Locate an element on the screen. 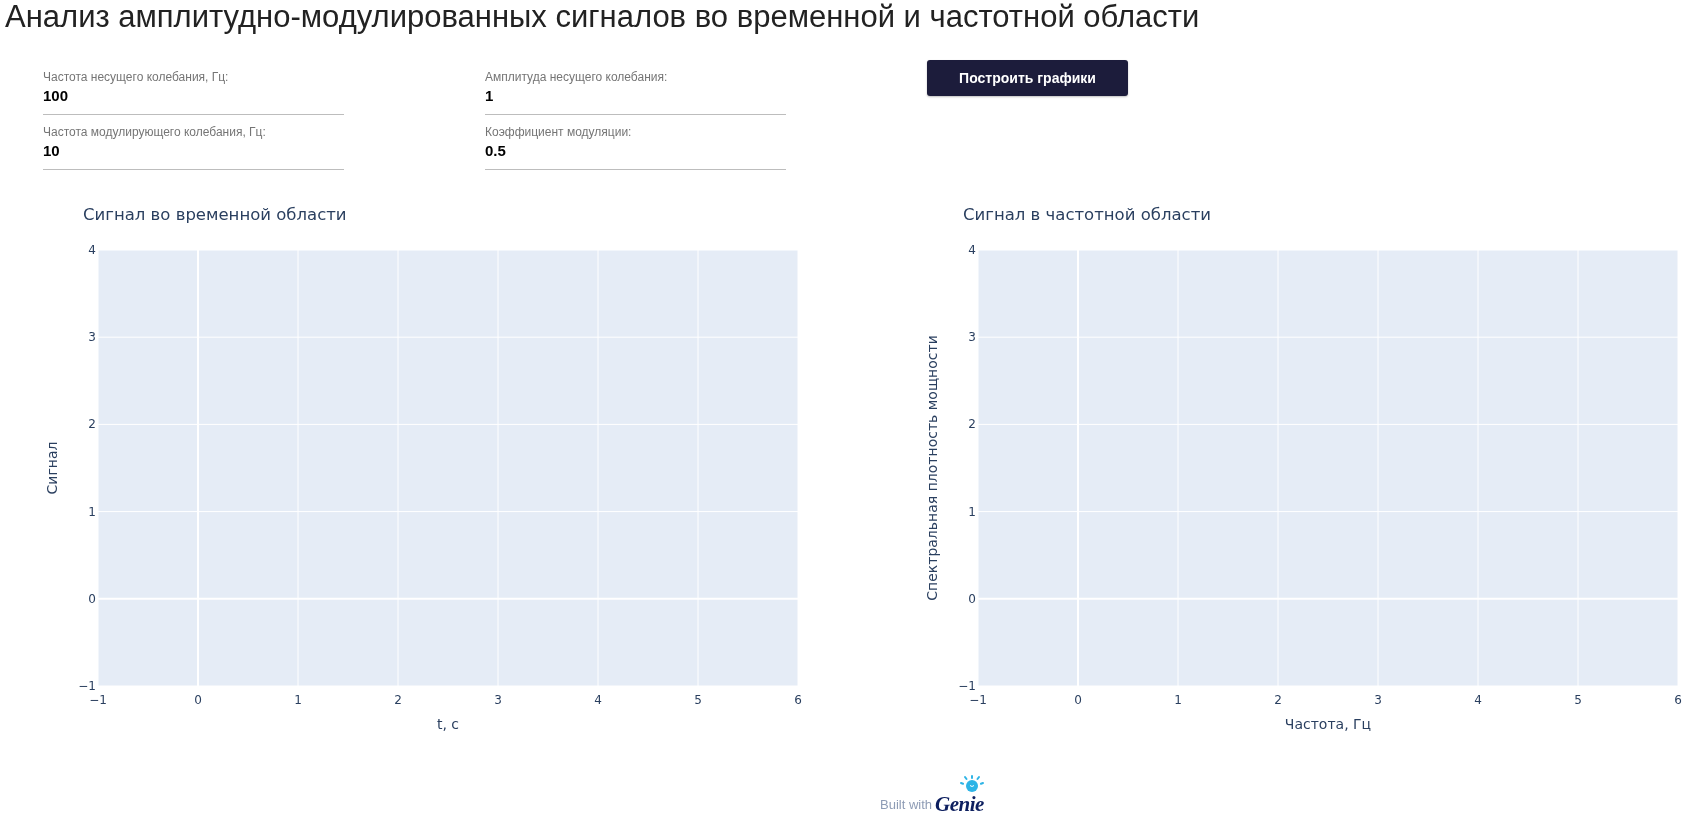 The width and height of the screenshot is (1688, 820). build-button: Построить графики is located at coordinates (1027, 78).